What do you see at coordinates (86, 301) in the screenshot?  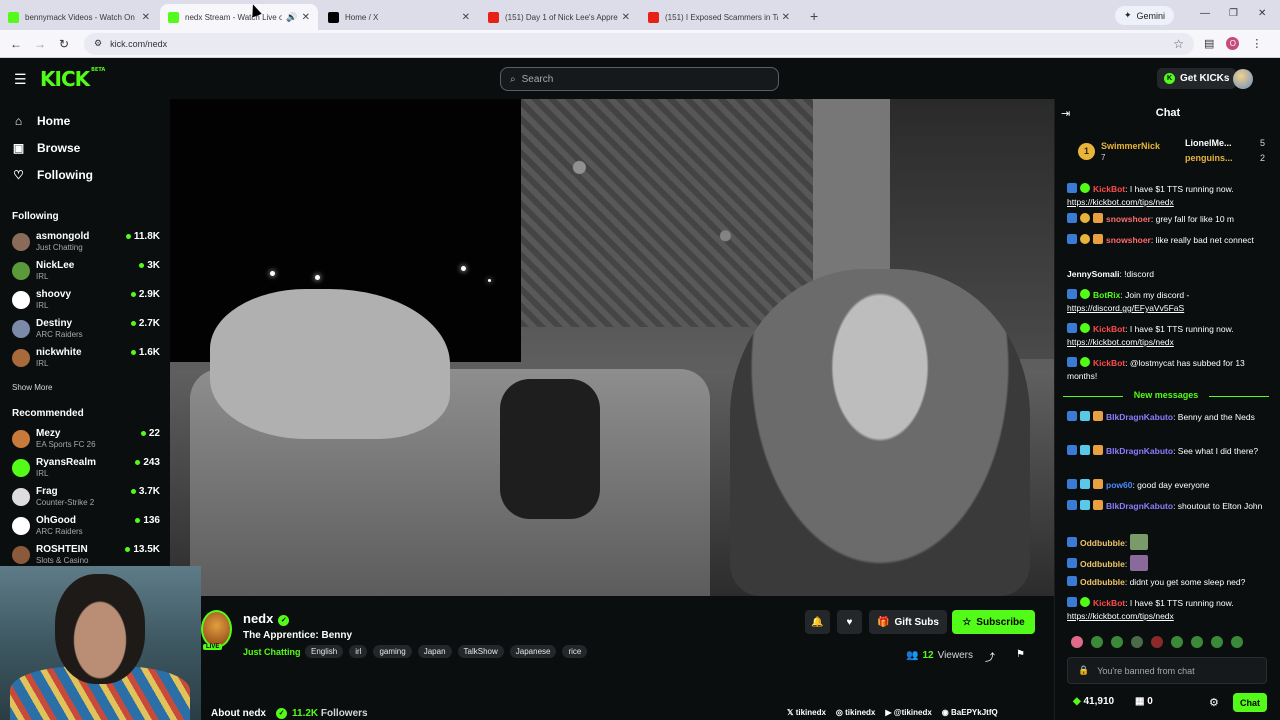 I see `followed-channel: shoovy IRL 2.9K` at bounding box center [86, 301].